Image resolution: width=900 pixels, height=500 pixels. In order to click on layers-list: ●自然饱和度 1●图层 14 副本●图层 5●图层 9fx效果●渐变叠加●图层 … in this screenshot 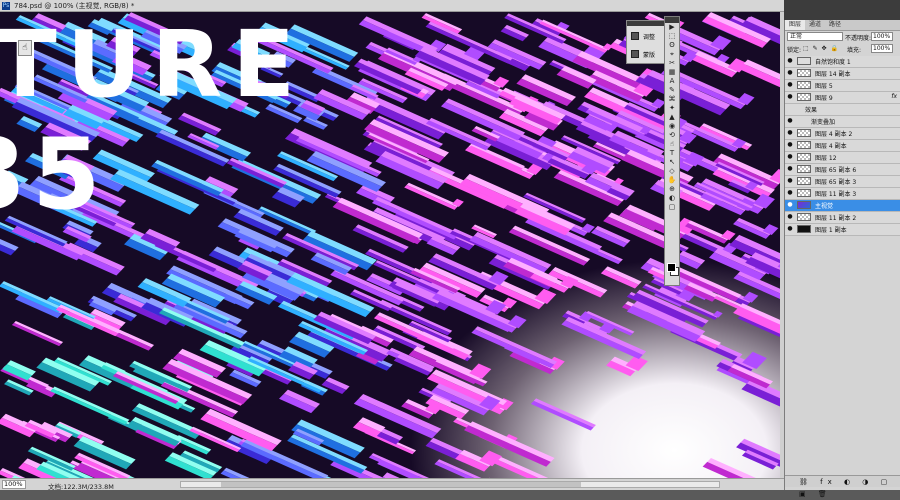, I will do `click(842, 146)`.